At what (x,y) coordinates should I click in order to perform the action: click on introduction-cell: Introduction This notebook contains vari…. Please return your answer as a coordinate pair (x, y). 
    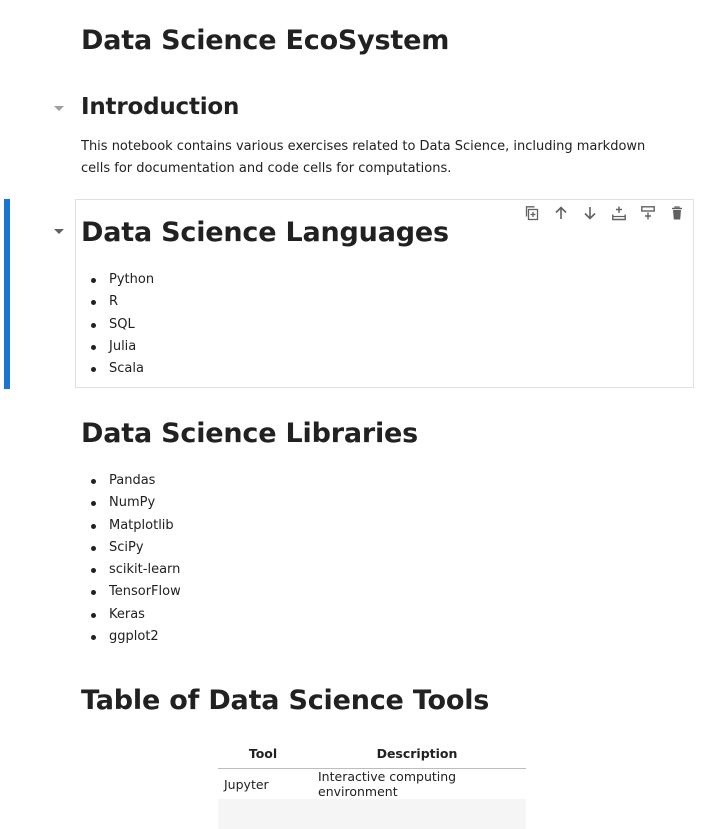
    Looking at the image, I should click on (381, 136).